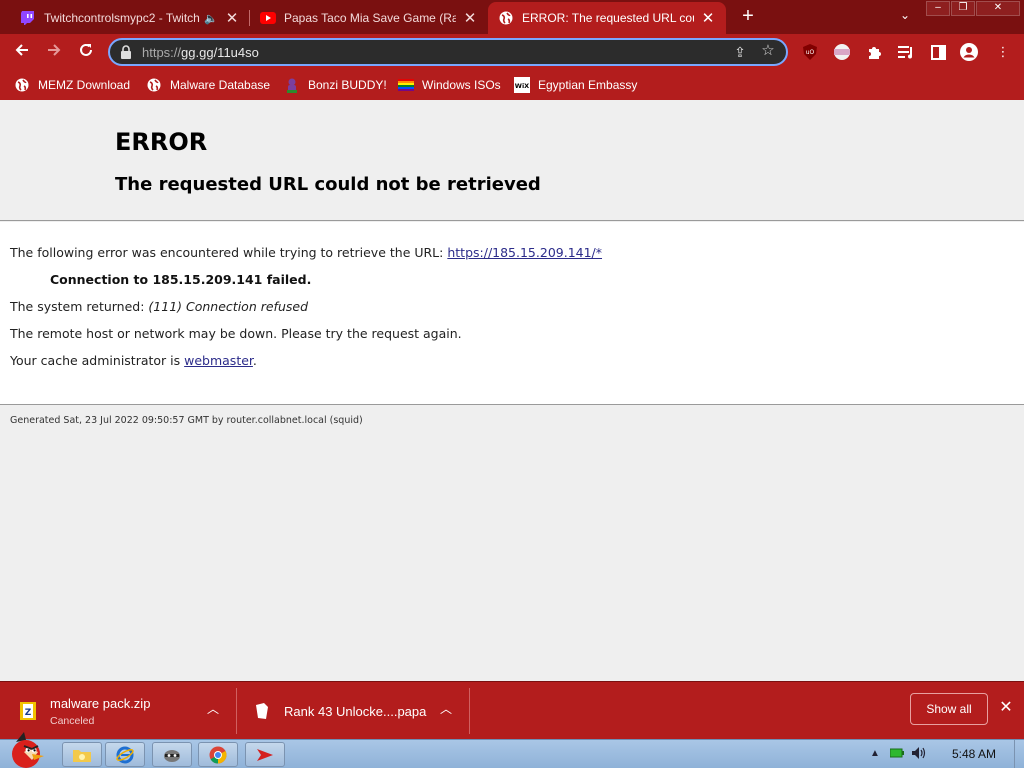 The width and height of the screenshot is (1024, 768). Describe the element at coordinates (919, 753) in the screenshot. I see `volume-icon` at that location.